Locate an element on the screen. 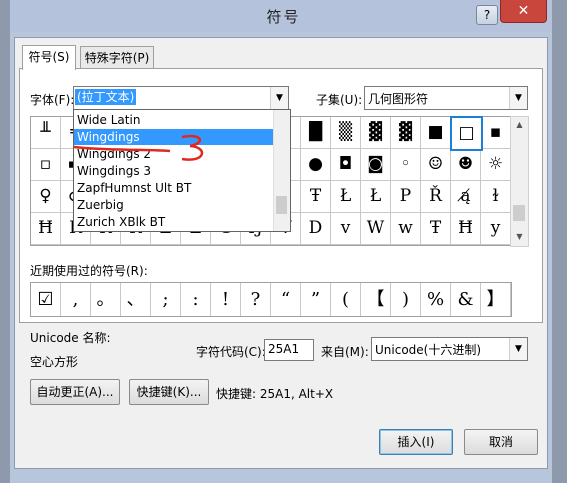  recent-label: 近期使用过的符号(R): is located at coordinates (89, 271).